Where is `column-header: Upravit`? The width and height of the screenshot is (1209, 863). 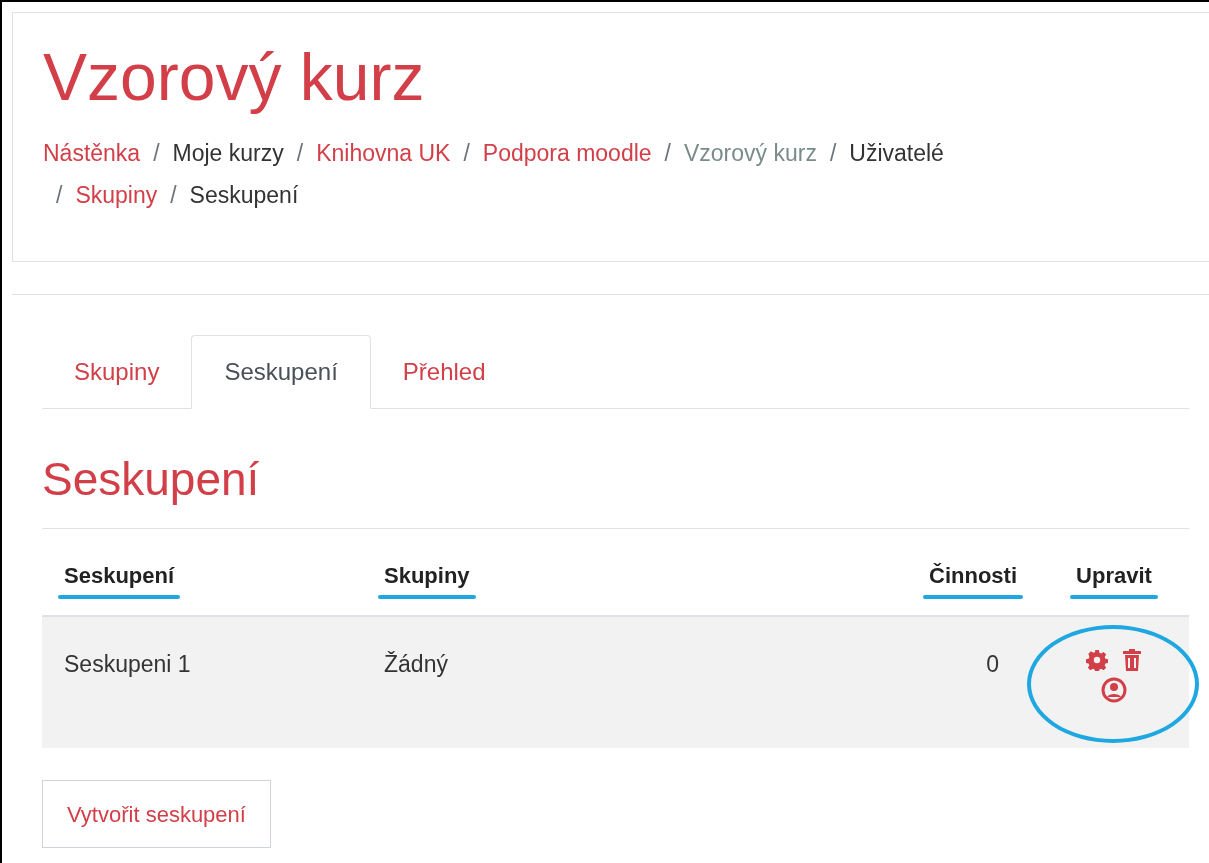
column-header: Upravit is located at coordinates (1114, 575).